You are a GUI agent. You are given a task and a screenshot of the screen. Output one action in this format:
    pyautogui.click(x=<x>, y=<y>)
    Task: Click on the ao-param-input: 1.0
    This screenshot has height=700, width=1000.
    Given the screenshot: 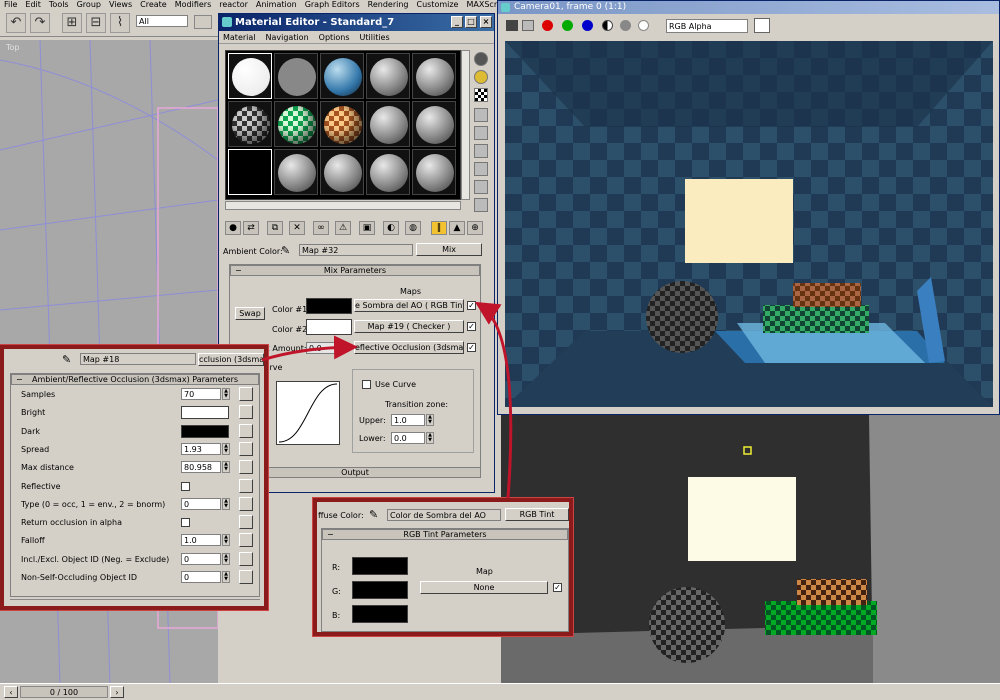 What is the action you would take?
    pyautogui.click(x=201, y=540)
    